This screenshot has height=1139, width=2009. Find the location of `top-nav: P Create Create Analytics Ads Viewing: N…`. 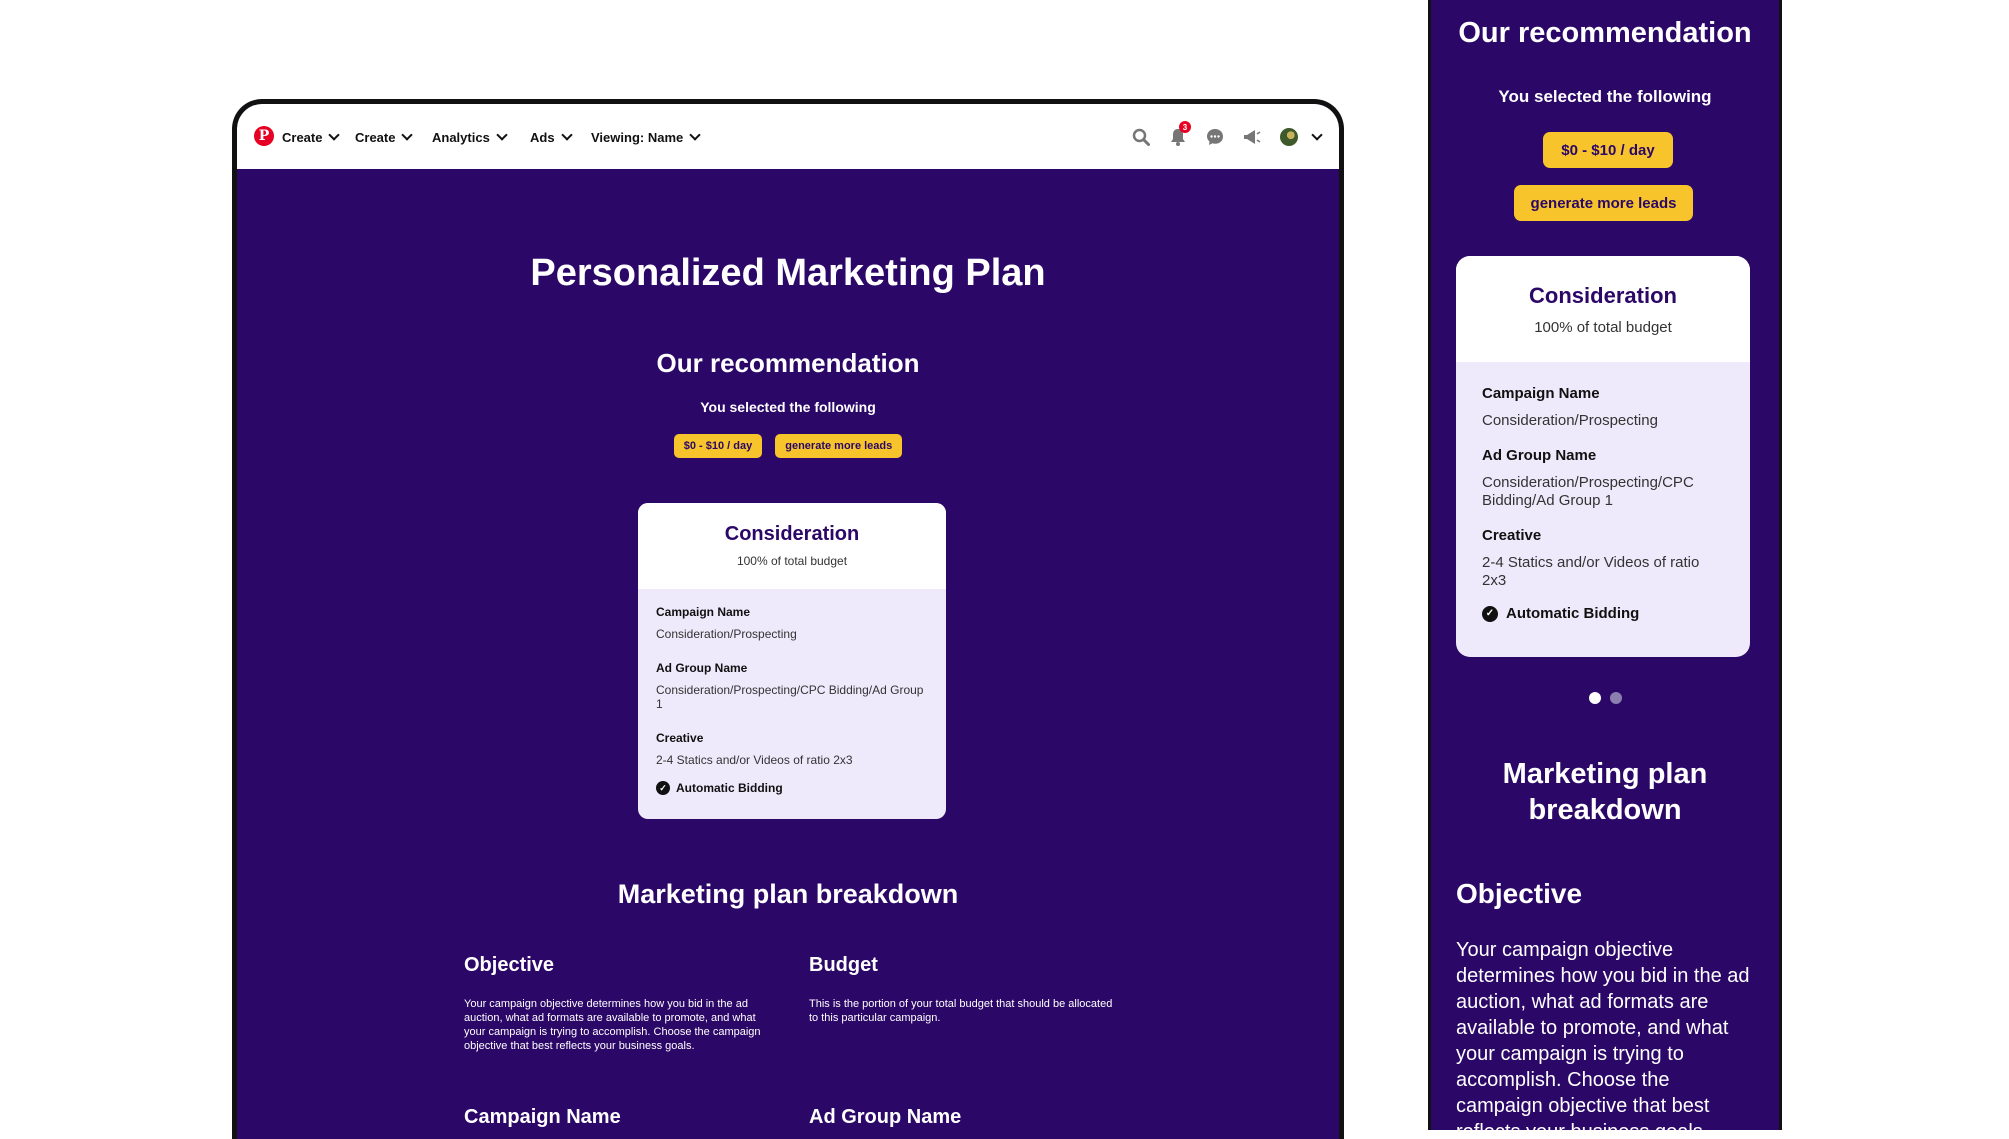

top-nav: P Create Create Analytics Ads Viewing: N… is located at coordinates (788, 136).